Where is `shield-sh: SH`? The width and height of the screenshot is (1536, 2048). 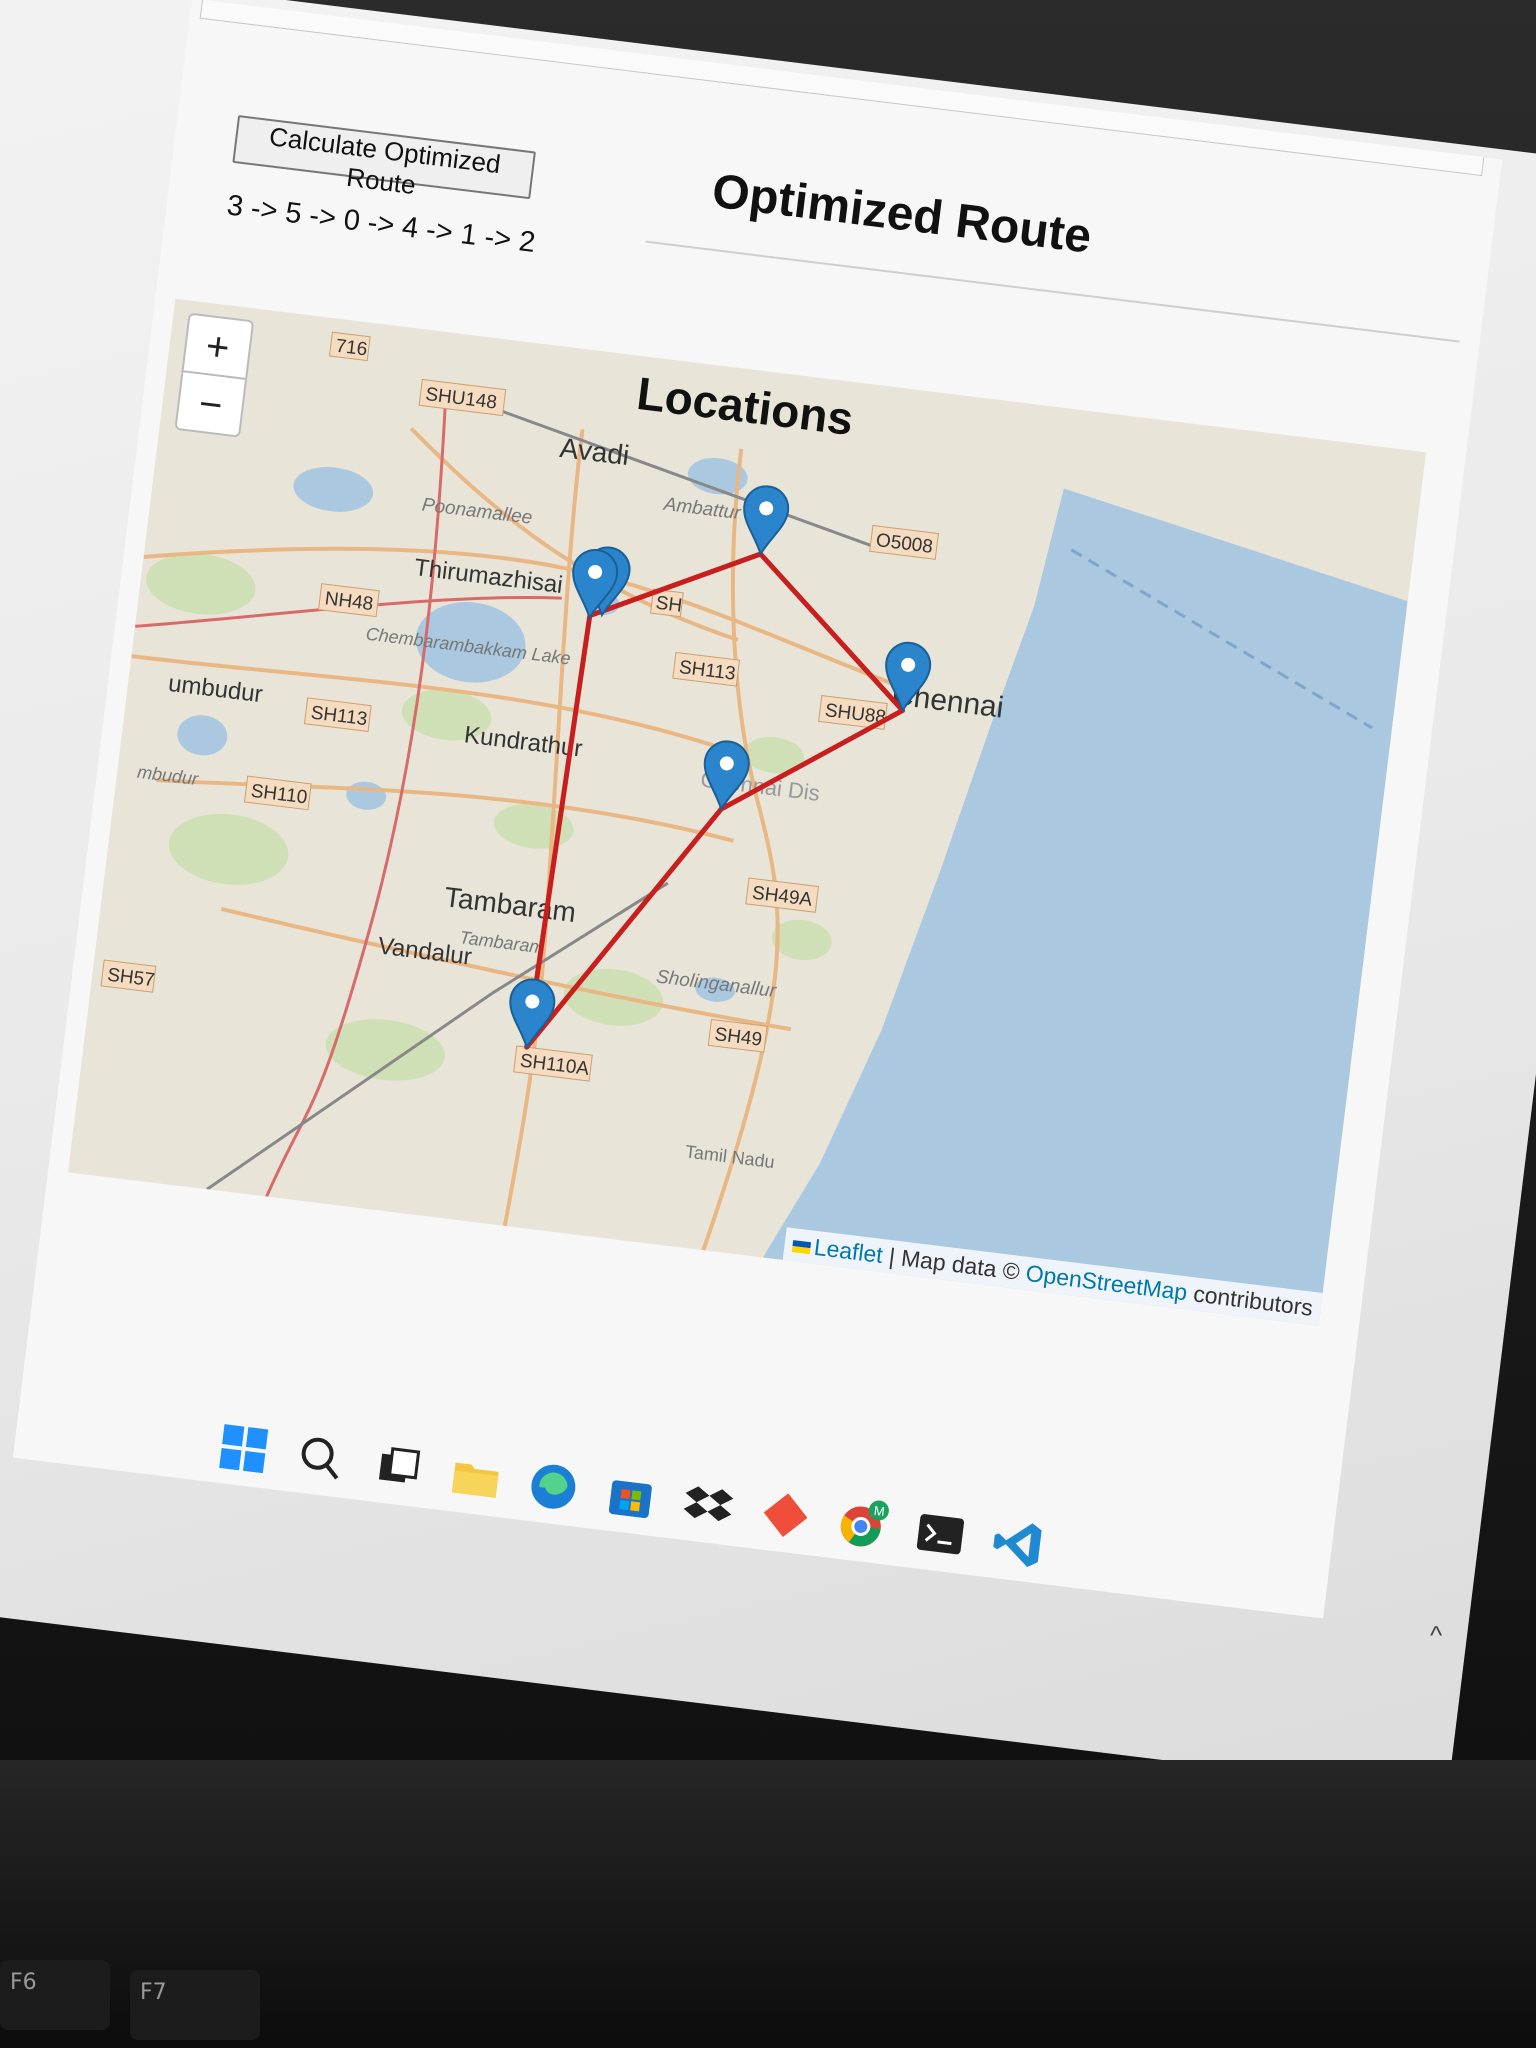
shield-sh: SH is located at coordinates (669, 605).